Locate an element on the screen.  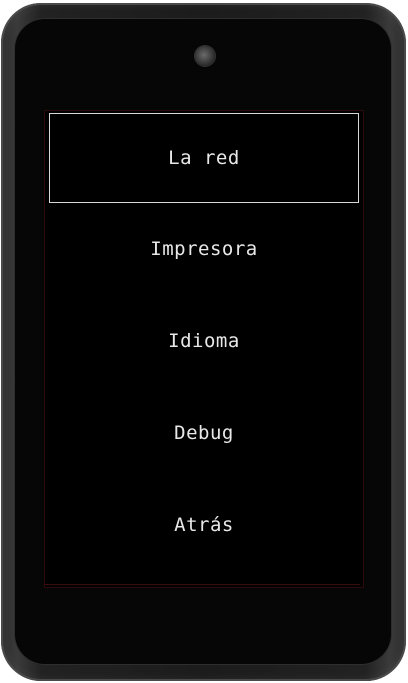
menu-item-label: La red is located at coordinates (204, 158).